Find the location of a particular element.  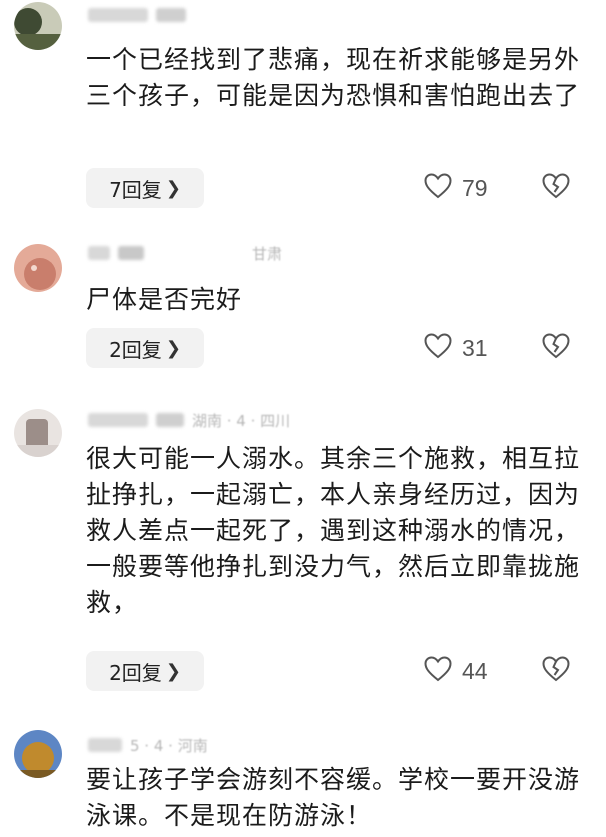

like-button: 79 is located at coordinates (469, 188).